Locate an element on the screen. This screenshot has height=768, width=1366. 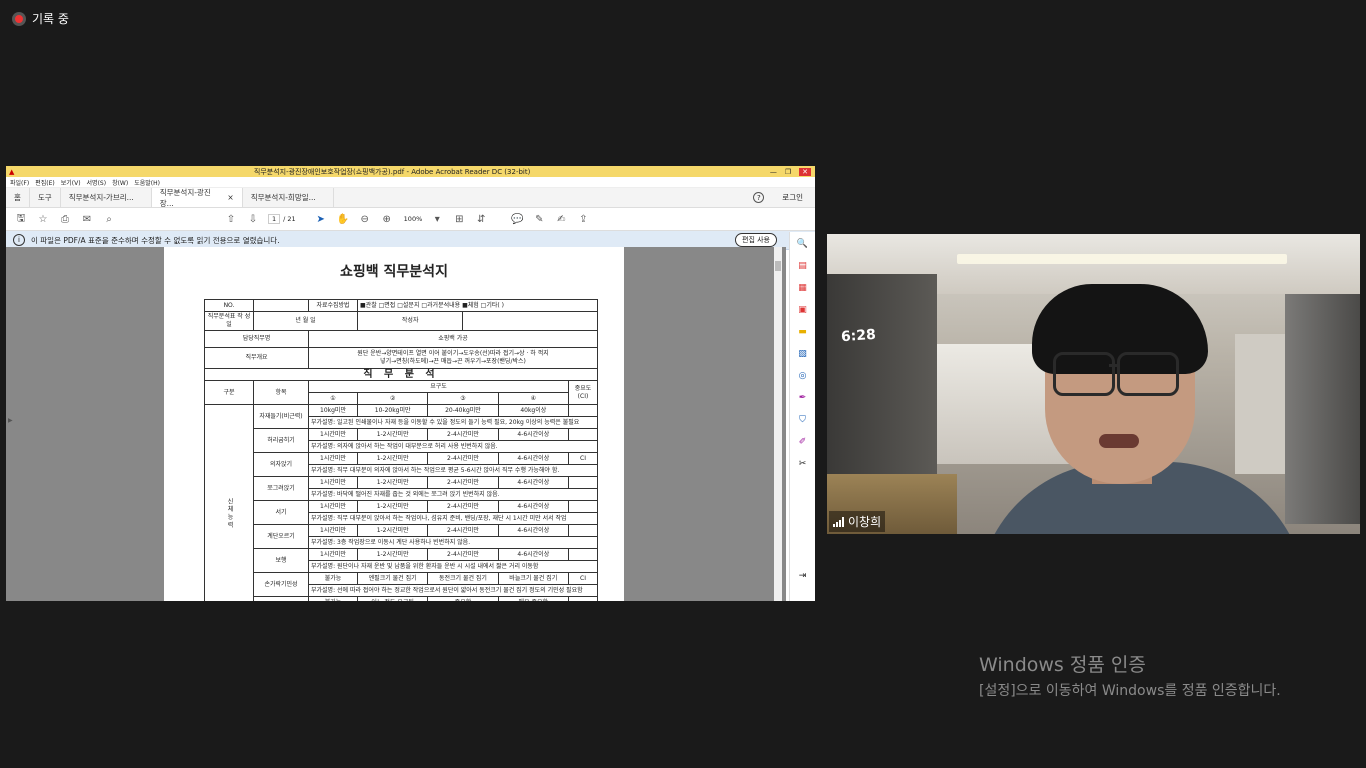
menu-file: 파일(F) is located at coordinates (19, 182).